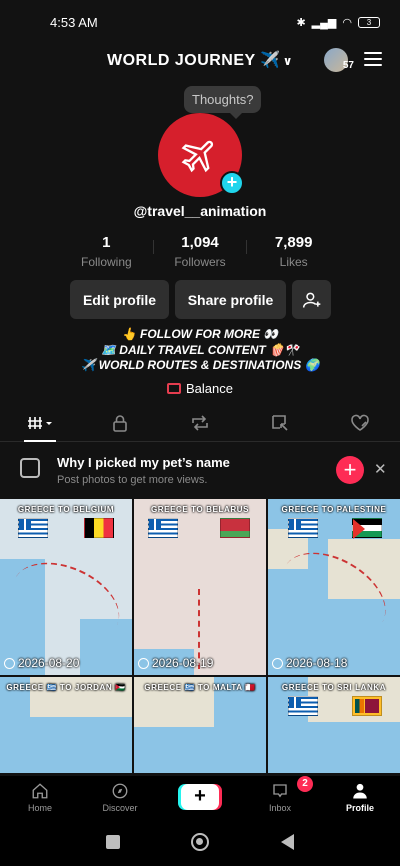  I want to click on video-tile: GREECE 🇬🇷 TO MALTA 🇲🇹, so click(200, 725).